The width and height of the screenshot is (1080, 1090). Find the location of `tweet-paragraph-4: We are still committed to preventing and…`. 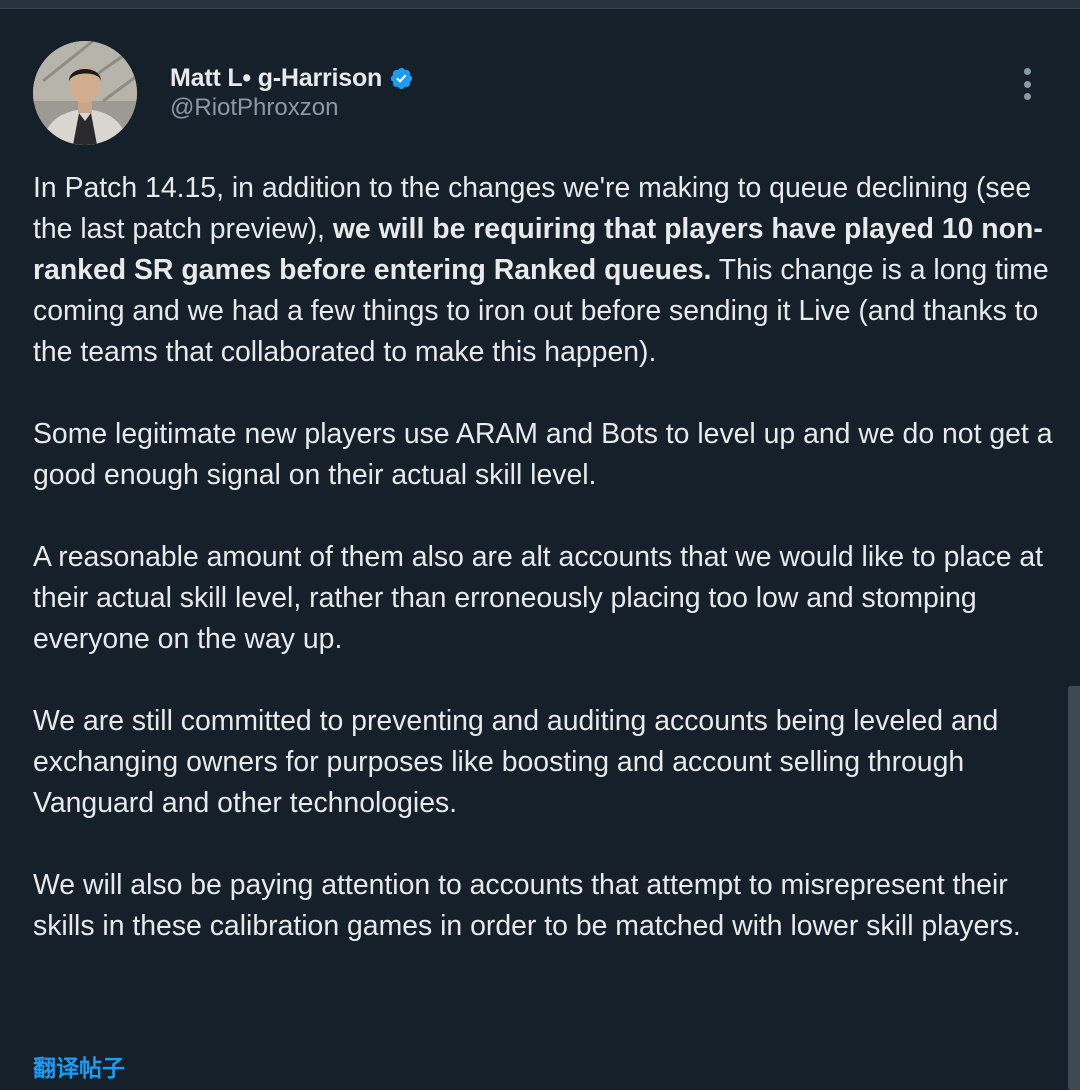

tweet-paragraph-4: We are still committed to preventing and… is located at coordinates (516, 762).